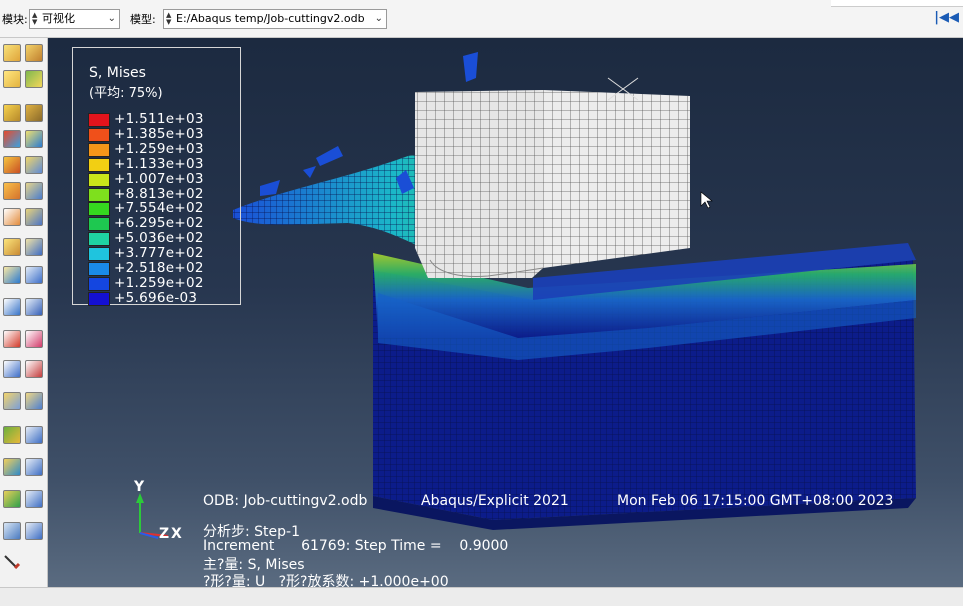 Image resolution: width=963 pixels, height=606 pixels. Describe the element at coordinates (159, 223) in the screenshot. I see `legend-value: +6.295e+02` at that location.